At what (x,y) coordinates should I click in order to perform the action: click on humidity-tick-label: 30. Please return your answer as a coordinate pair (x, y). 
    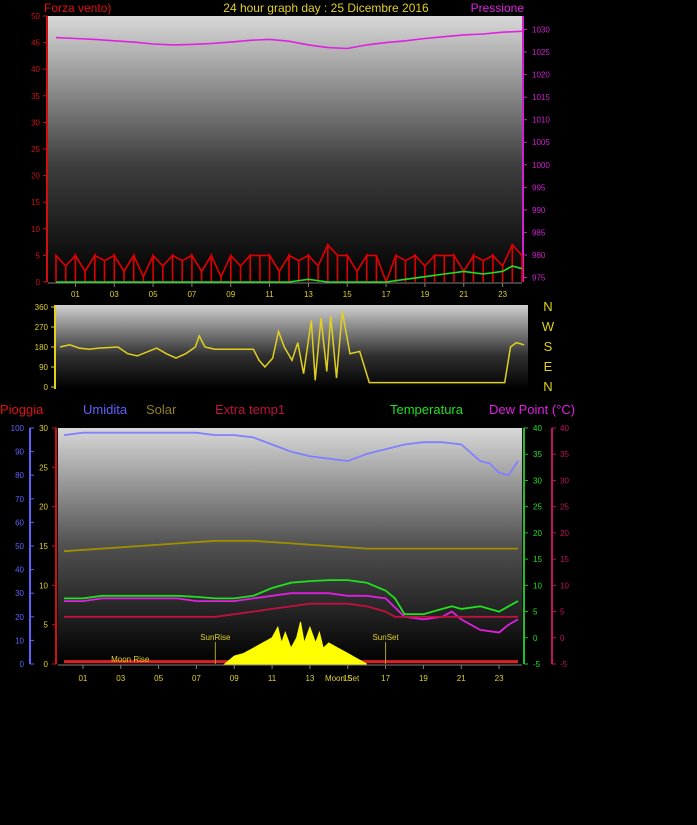
    Looking at the image, I should click on (19, 593).